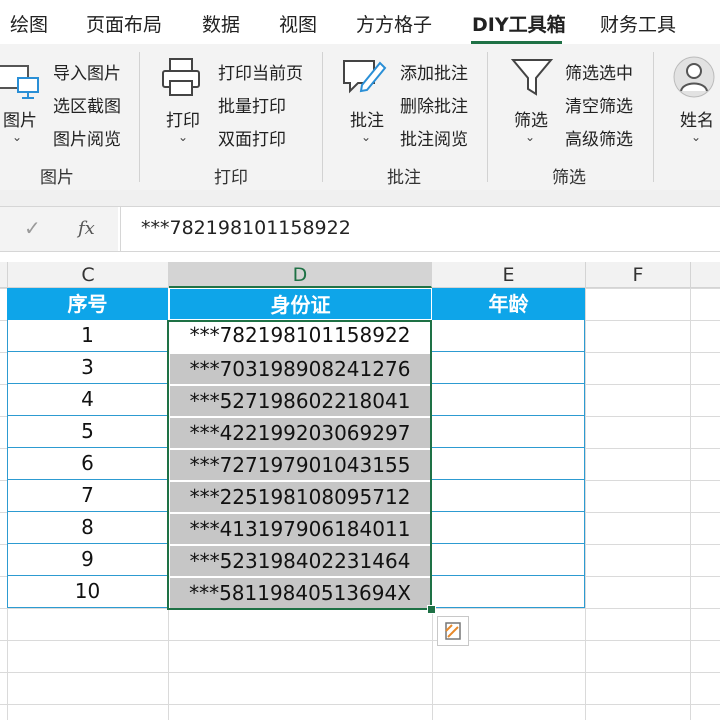 This screenshot has height=720, width=720. What do you see at coordinates (300, 304) in the screenshot?
I see `header-cell-id-card: 身份证` at bounding box center [300, 304].